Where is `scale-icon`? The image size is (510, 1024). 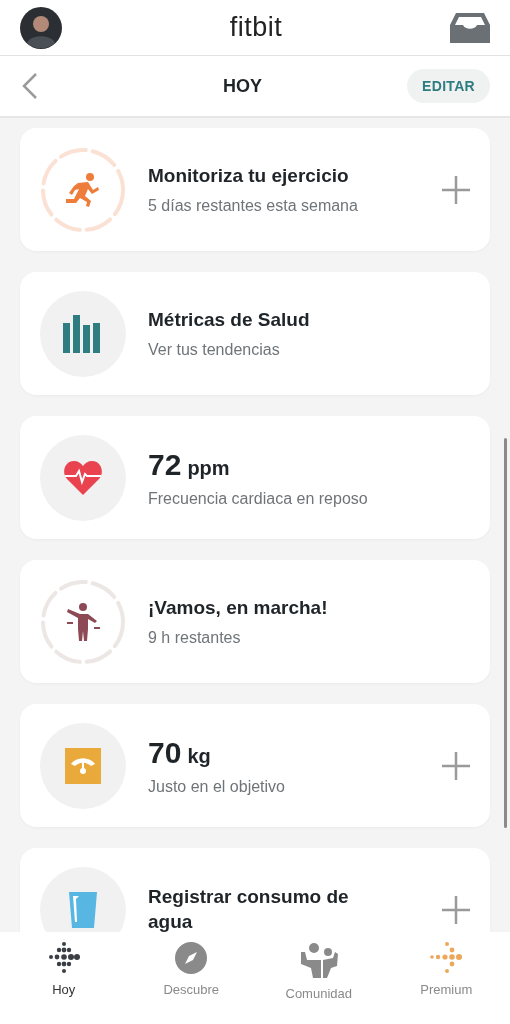 scale-icon is located at coordinates (83, 765).